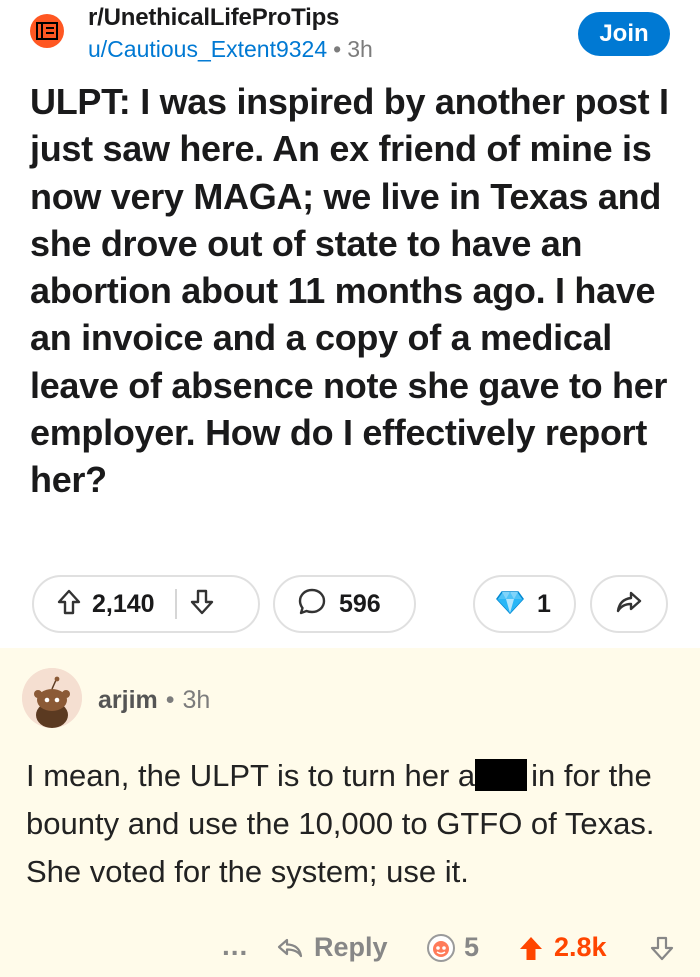 The image size is (700, 977). I want to click on comment-award-count: 5, so click(472, 947).